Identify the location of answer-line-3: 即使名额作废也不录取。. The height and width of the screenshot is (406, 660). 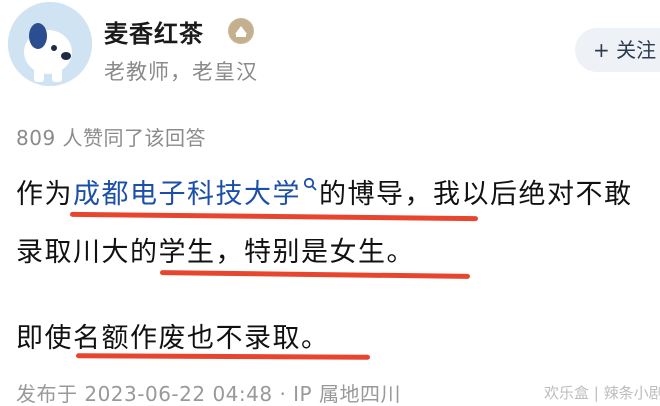
(173, 338).